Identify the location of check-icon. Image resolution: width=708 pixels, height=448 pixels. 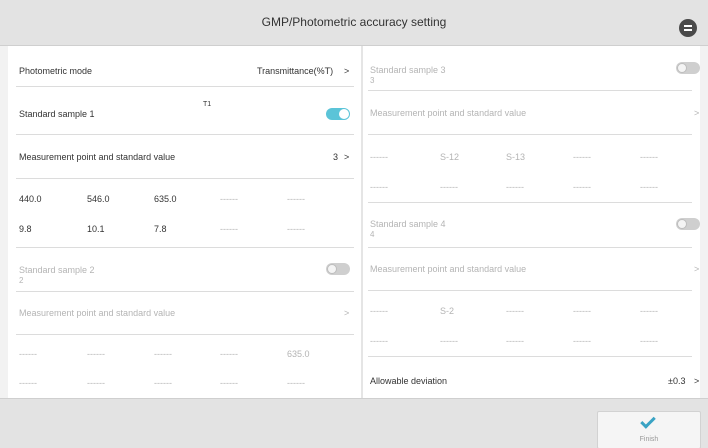
(648, 421).